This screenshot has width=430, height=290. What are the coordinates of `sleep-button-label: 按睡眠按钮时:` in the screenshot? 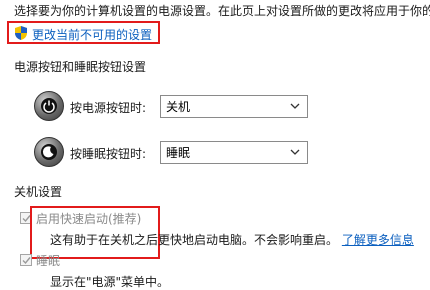 It's located at (108, 154).